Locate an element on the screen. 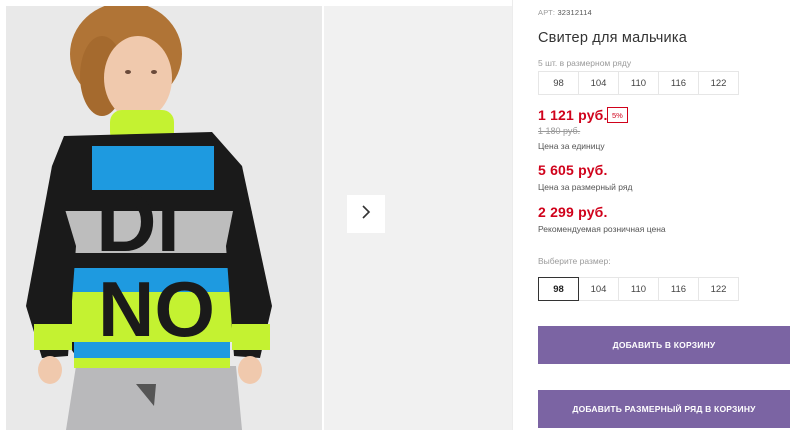 Image resolution: width=800 pixels, height=430 pixels. pack-size: 104 is located at coordinates (598, 83).